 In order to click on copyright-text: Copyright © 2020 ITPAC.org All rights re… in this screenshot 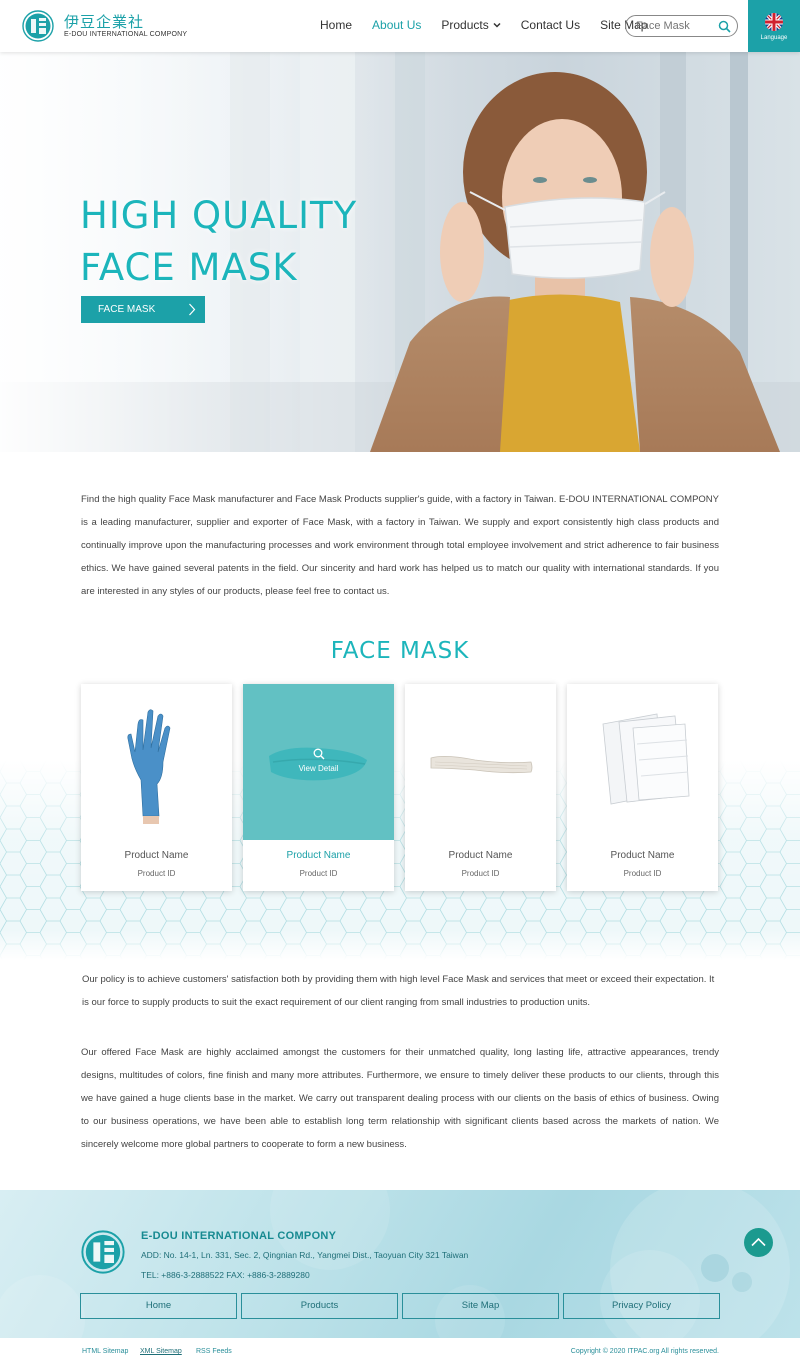, I will do `click(644, 1351)`.